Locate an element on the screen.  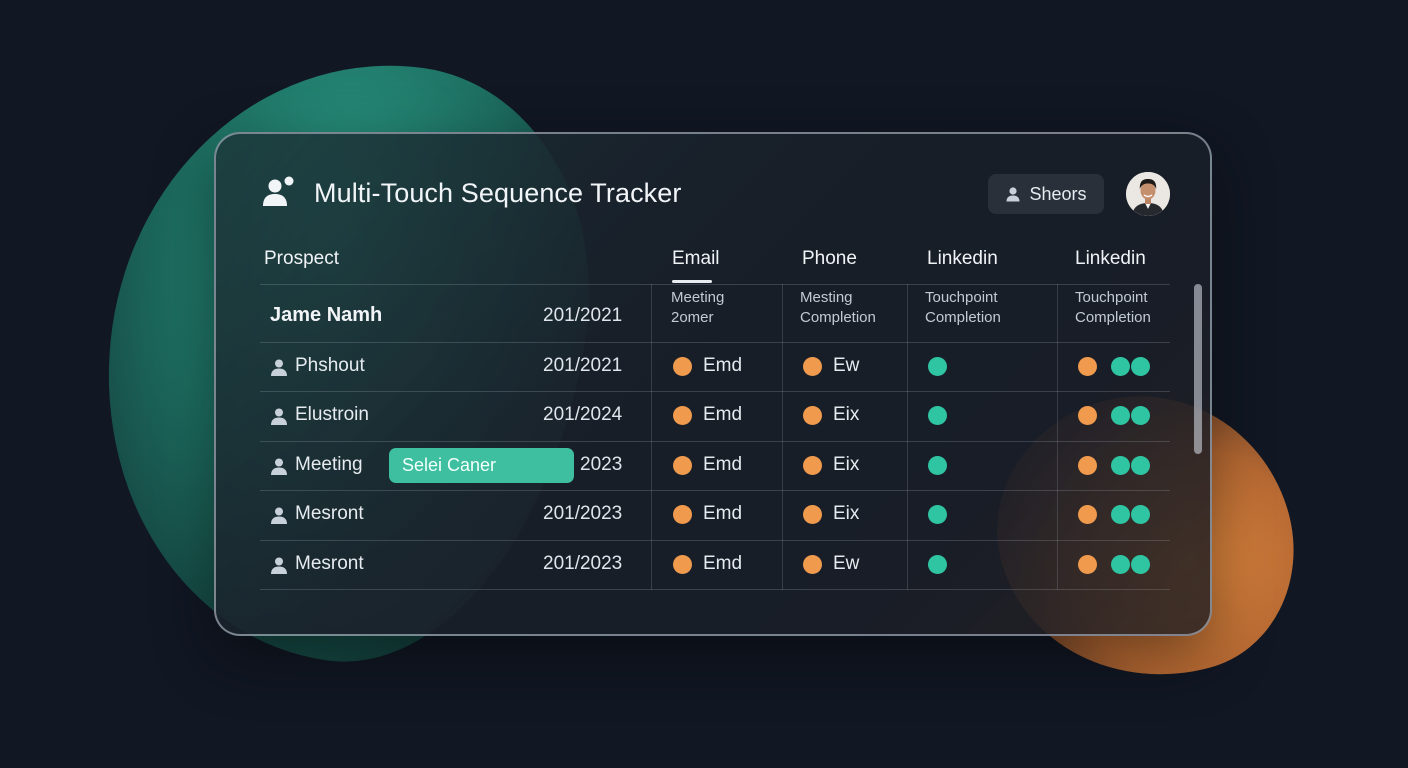
prospect-name: Meeting is located at coordinates (329, 464).